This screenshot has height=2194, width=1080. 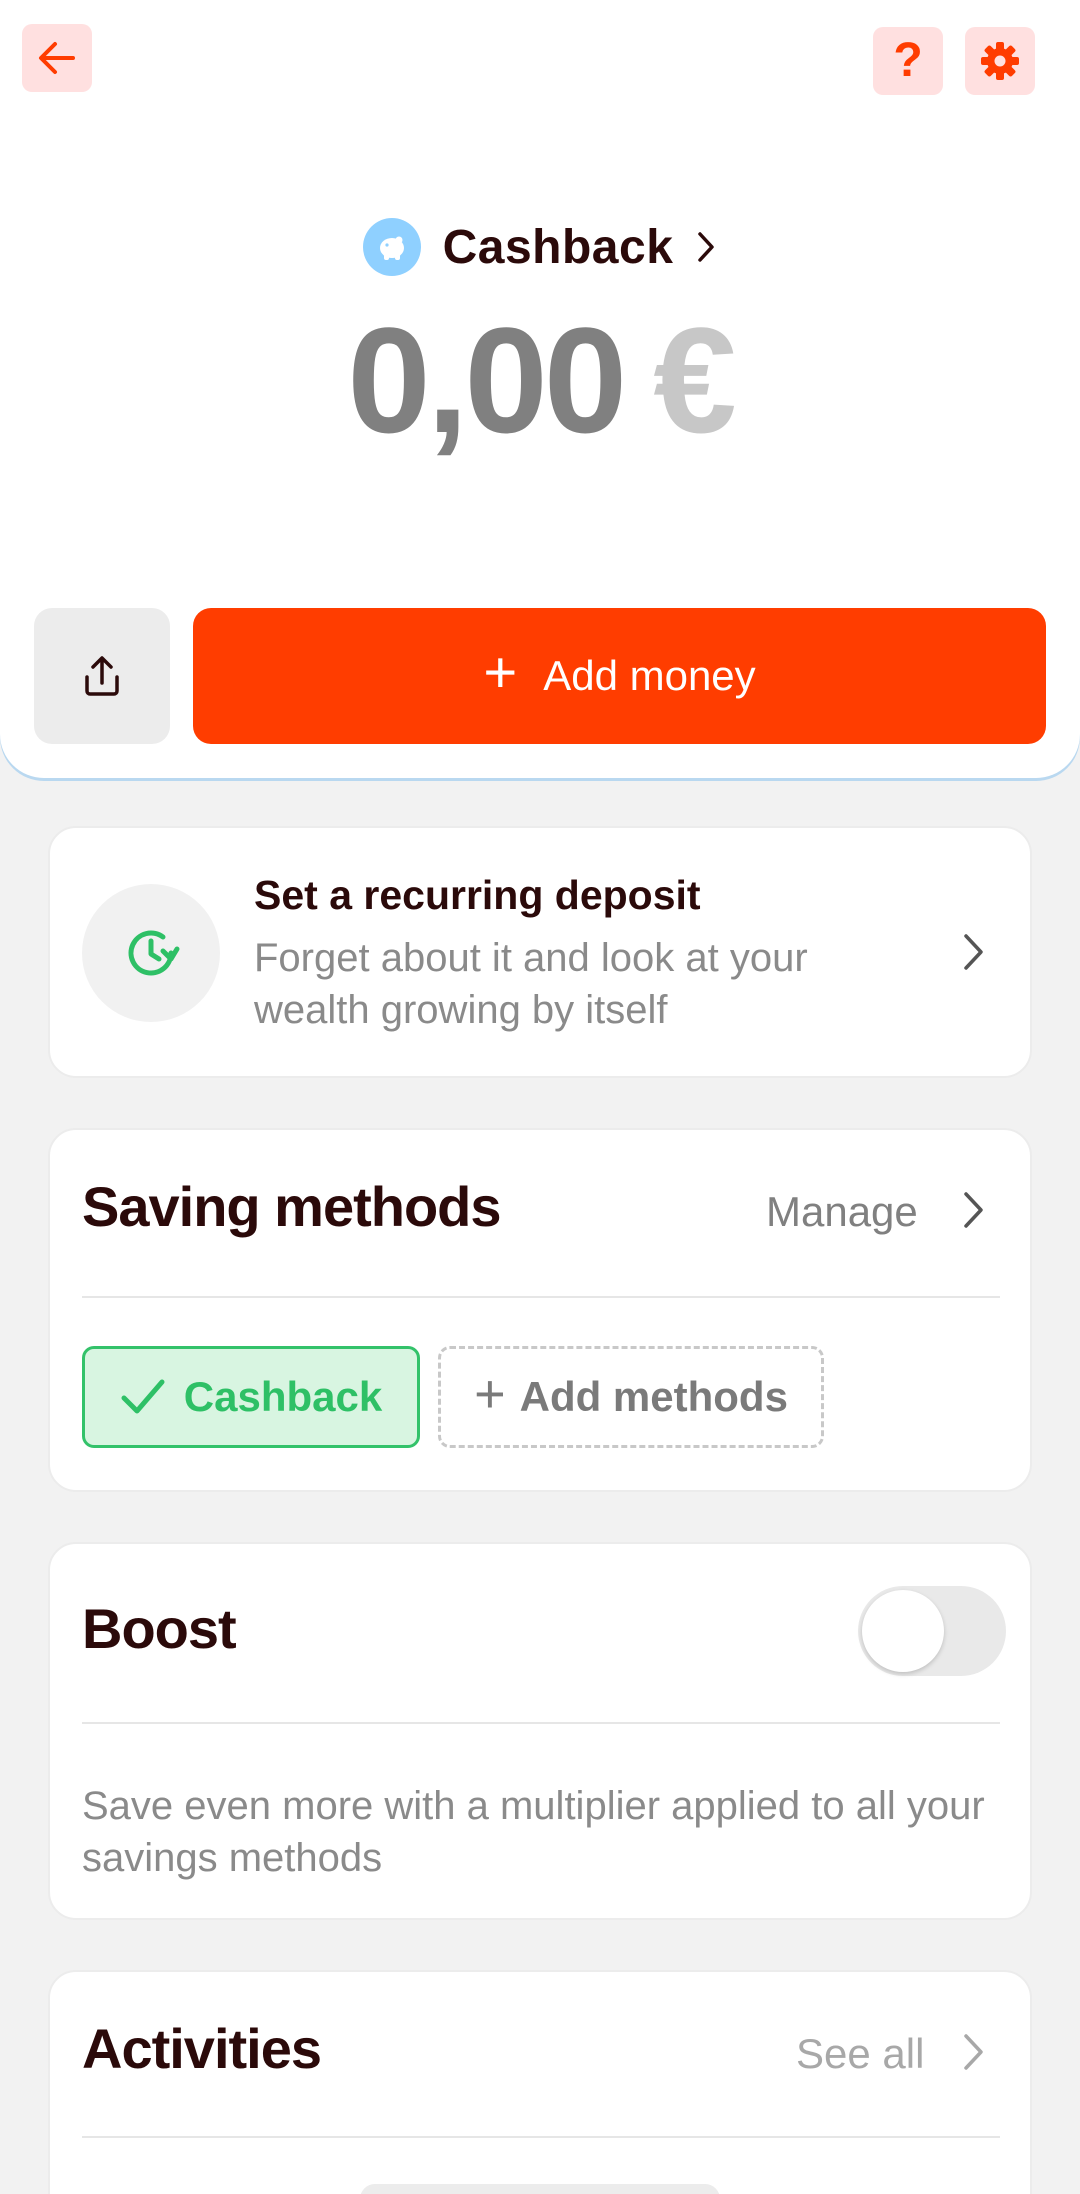 I want to click on back-button, so click(x=57, y=58).